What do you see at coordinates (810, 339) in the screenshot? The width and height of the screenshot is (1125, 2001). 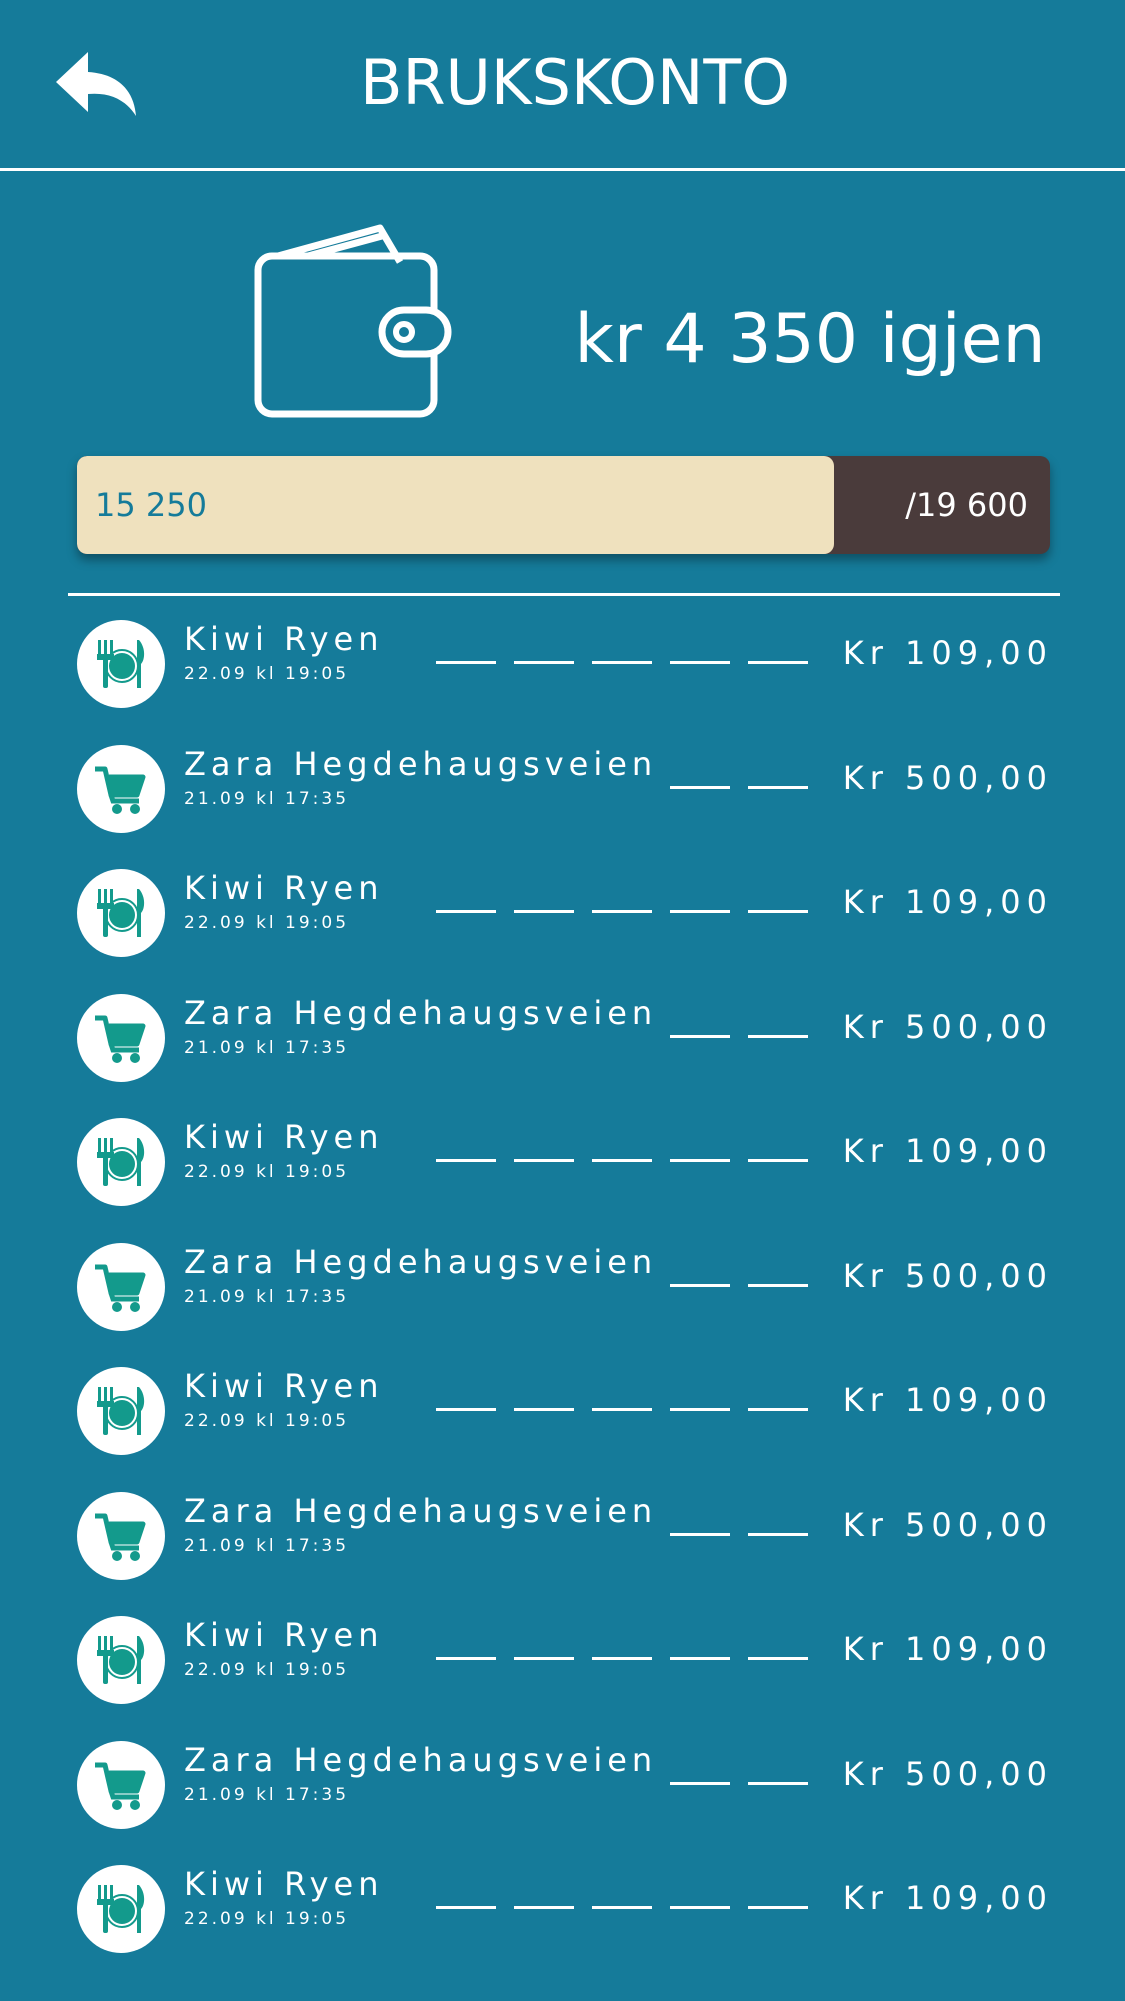 I see `remaining-balance: kr 4 350 igjen` at bounding box center [810, 339].